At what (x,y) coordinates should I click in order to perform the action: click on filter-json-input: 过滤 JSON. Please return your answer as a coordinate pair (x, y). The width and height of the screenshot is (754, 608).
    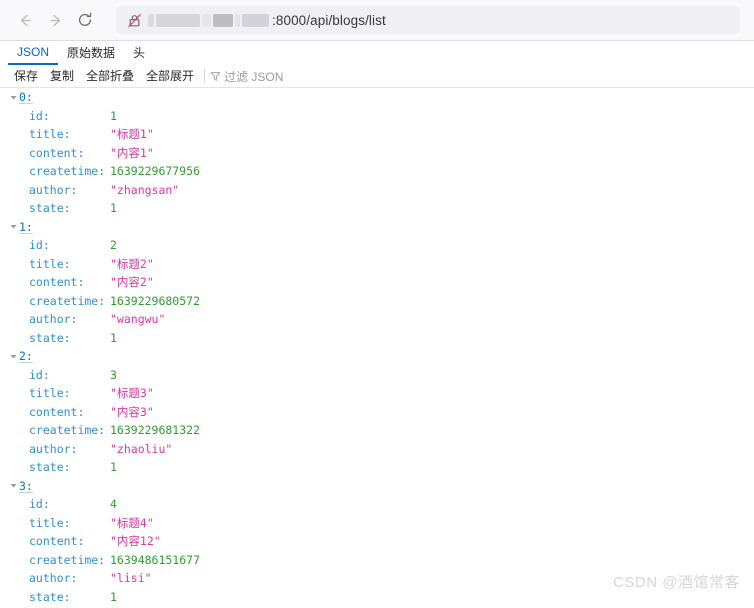
    Looking at the image, I should click on (246, 76).